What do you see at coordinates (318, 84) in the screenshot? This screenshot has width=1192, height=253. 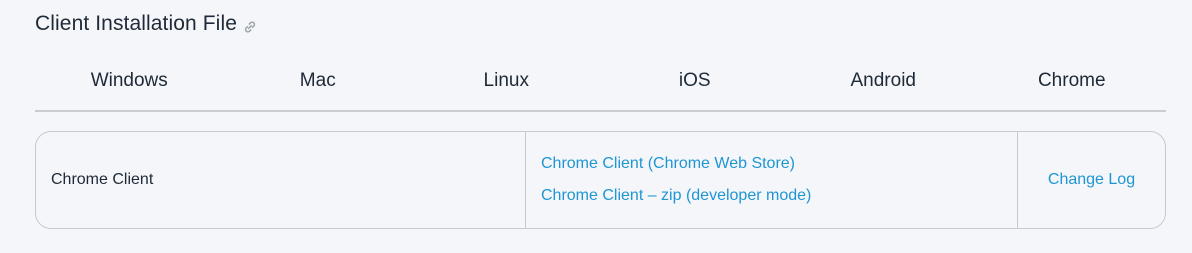 I see `tab-mac: Mac` at bounding box center [318, 84].